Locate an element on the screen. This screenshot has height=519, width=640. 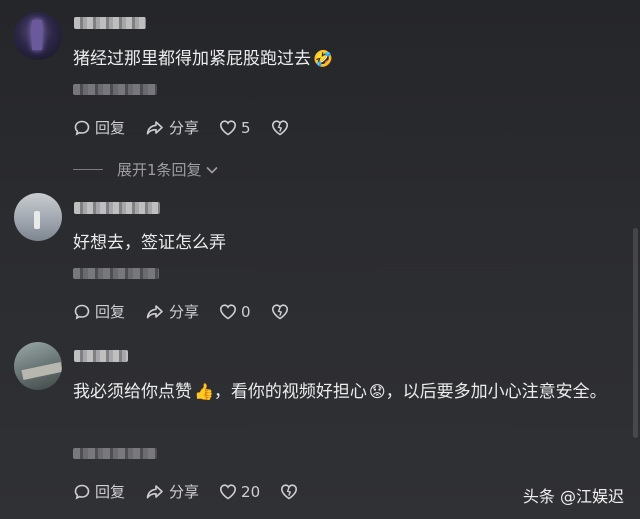
like-count: 0 is located at coordinates (246, 311).